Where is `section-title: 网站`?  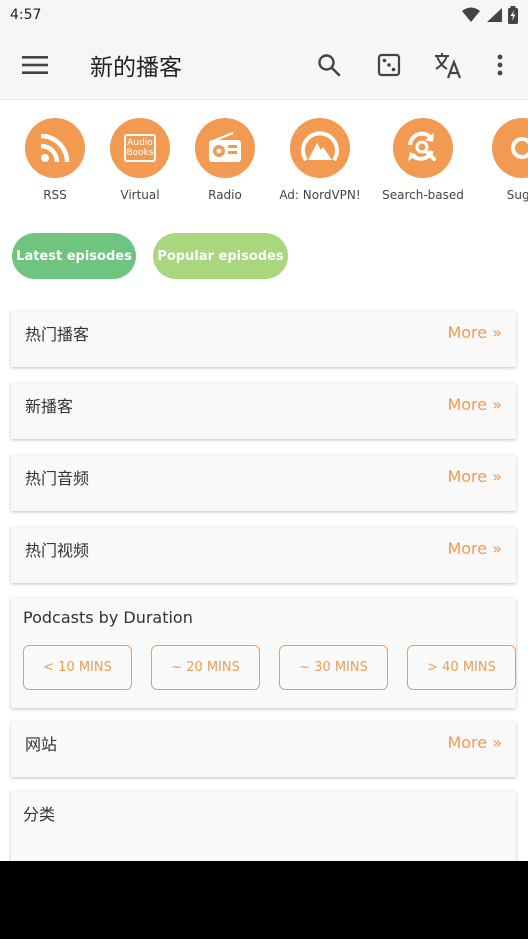 section-title: 网站 is located at coordinates (41, 744).